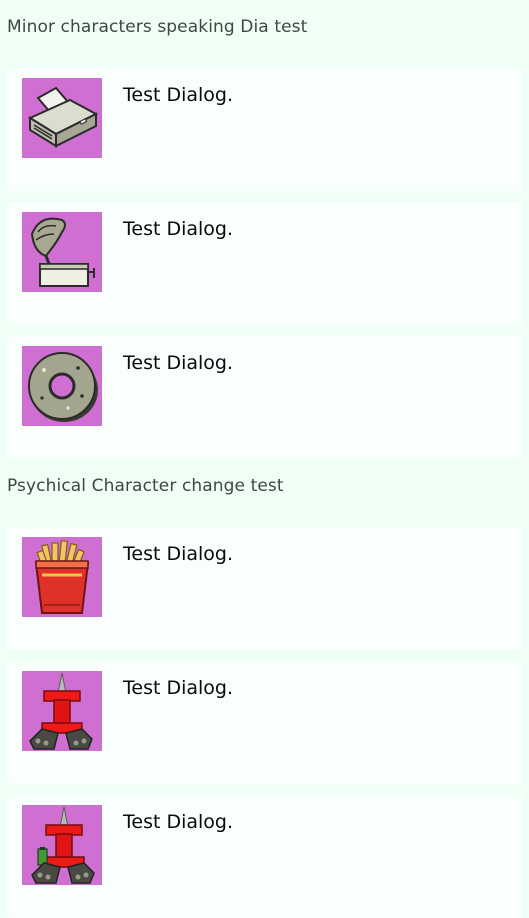  What do you see at coordinates (264, 722) in the screenshot?
I see `dialog-card-pushpin: Test Dialog.` at bounding box center [264, 722].